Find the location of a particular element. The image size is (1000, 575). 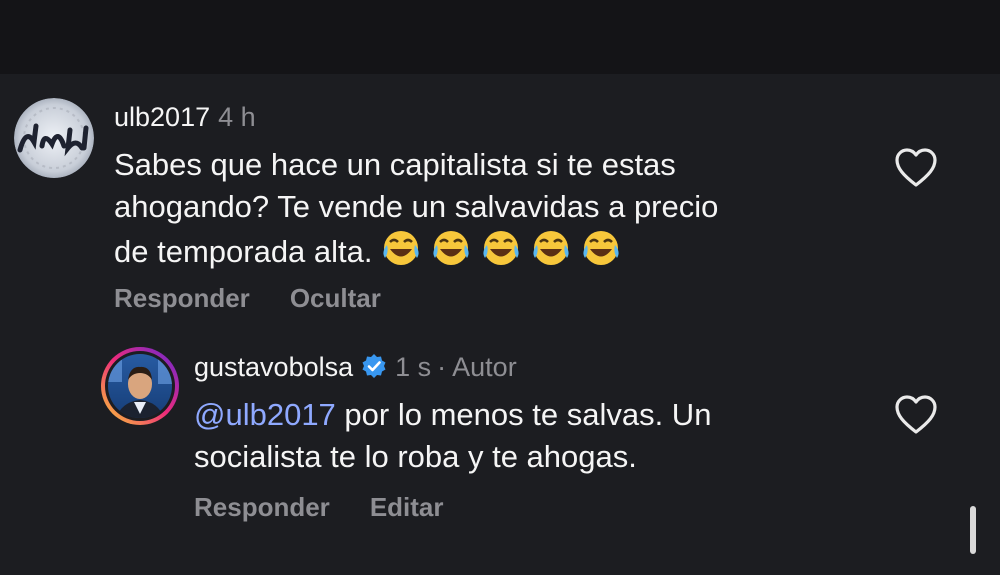

hide-button: Ocultar is located at coordinates (335, 298).